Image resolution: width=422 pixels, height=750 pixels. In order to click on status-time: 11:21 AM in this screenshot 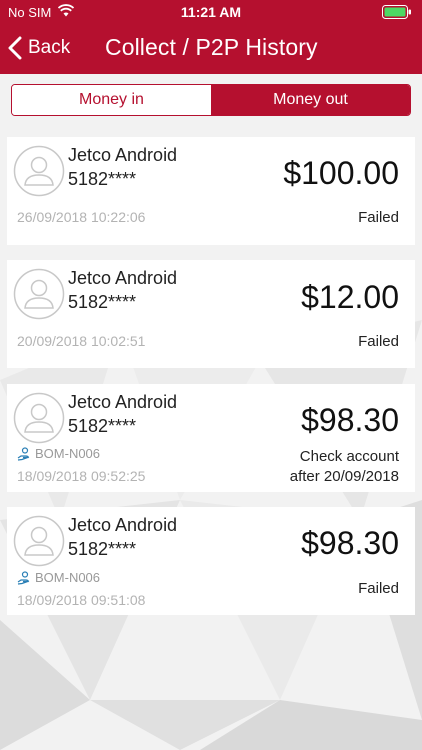, I will do `click(211, 12)`.